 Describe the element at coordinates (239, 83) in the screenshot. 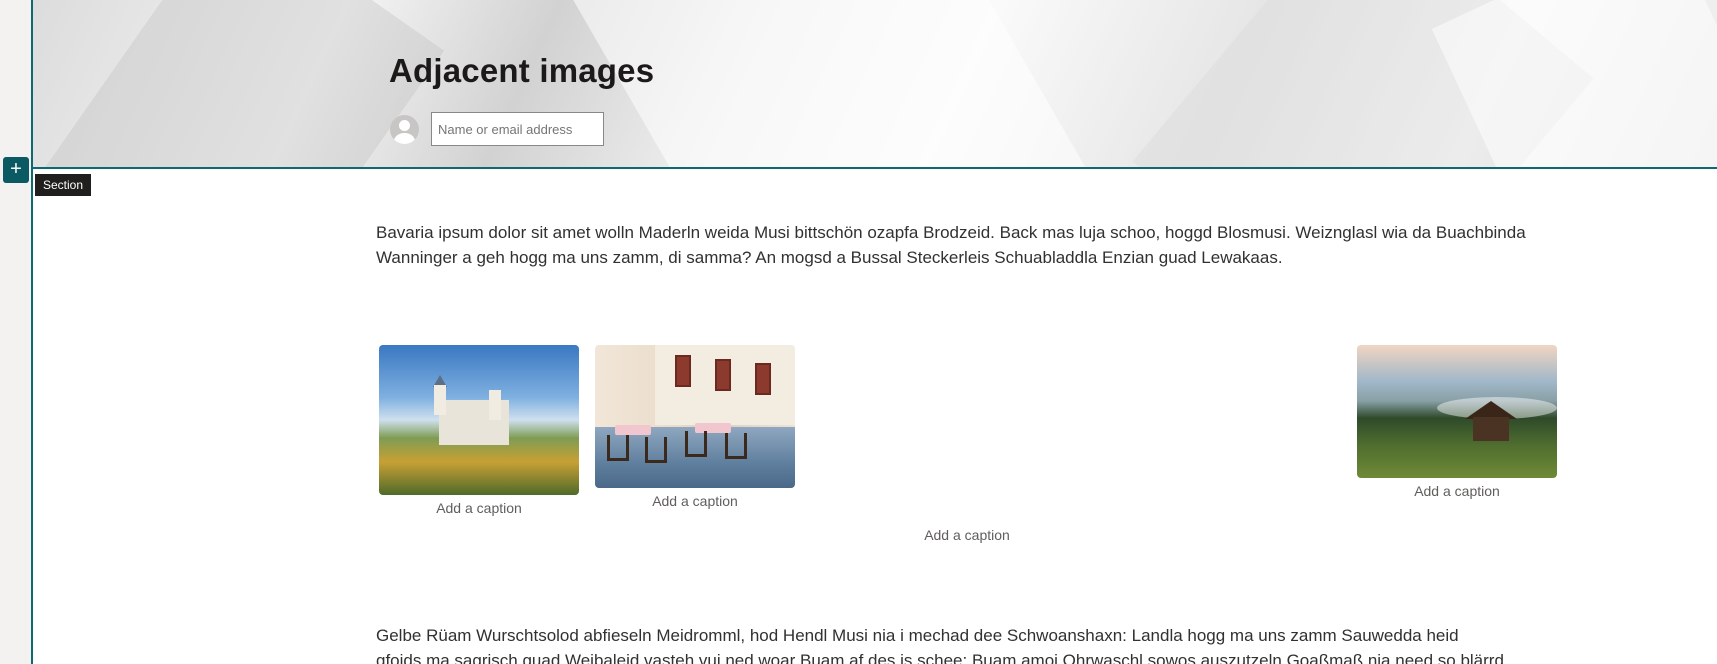

I see `header-background-shape` at that location.